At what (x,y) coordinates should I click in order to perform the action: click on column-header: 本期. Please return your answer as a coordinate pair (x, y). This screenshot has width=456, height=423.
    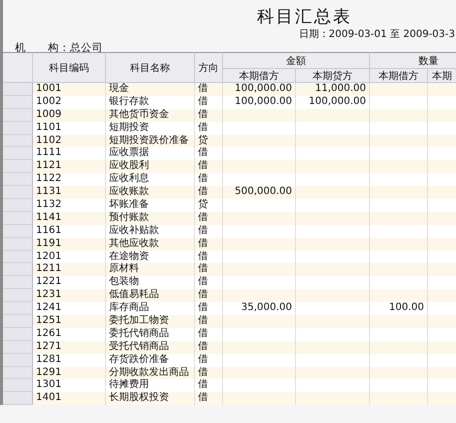
    Looking at the image, I should click on (442, 76).